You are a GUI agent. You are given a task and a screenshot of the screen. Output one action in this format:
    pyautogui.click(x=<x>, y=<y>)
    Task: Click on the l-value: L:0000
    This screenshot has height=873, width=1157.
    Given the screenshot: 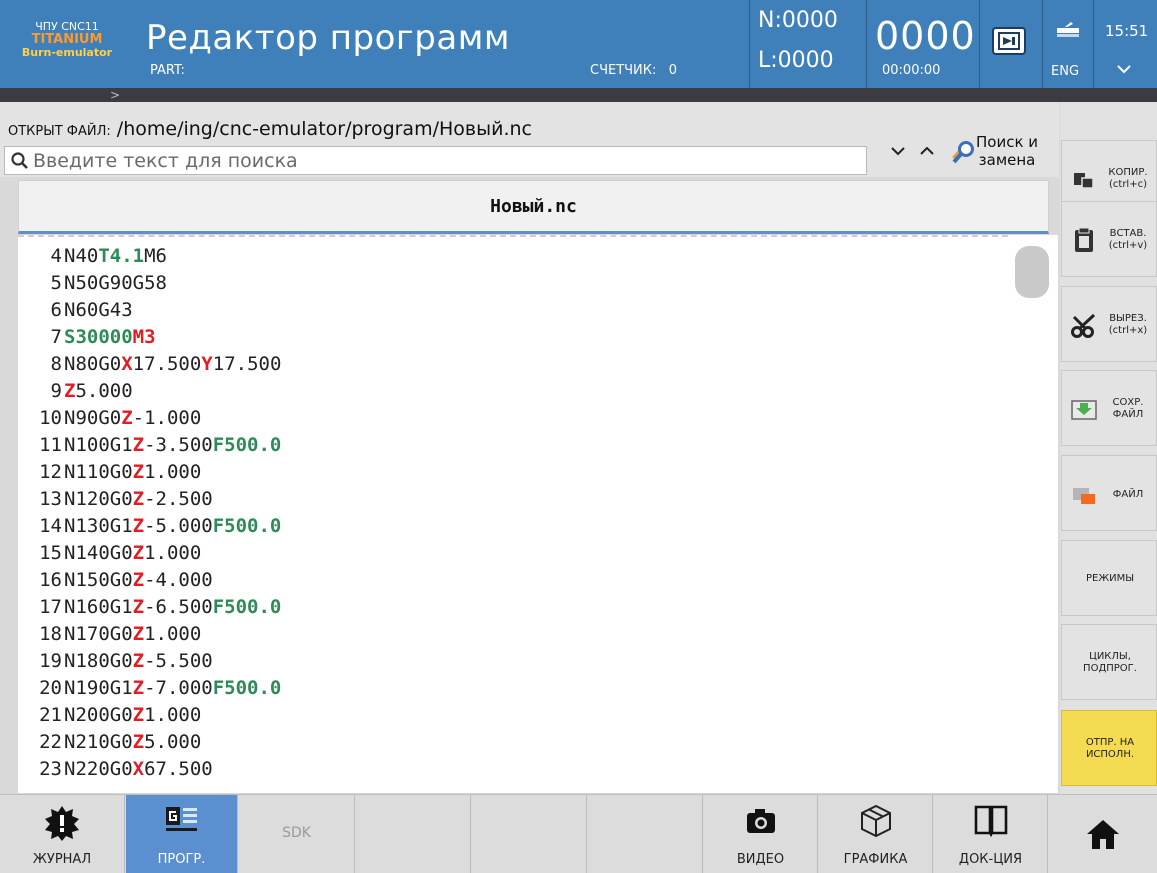 What is the action you would take?
    pyautogui.click(x=796, y=60)
    